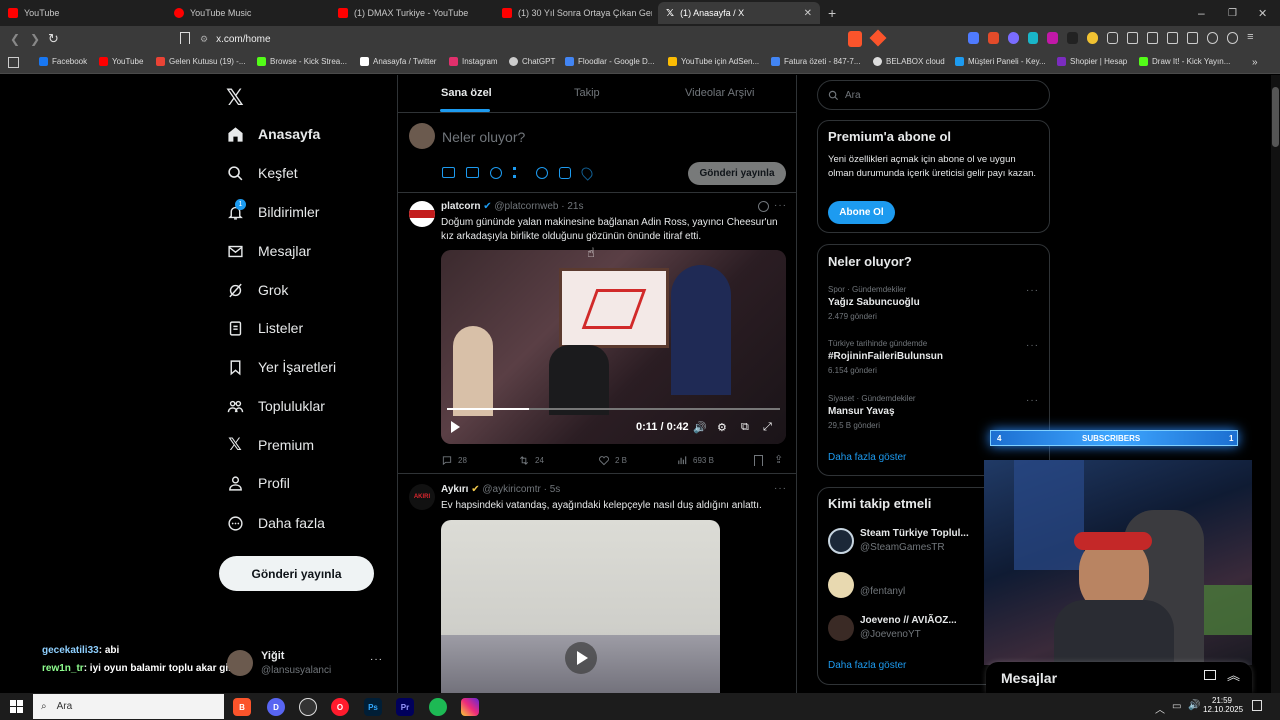 The width and height of the screenshot is (1280, 720). I want to click on post-author: Aykırı, so click(454, 489).